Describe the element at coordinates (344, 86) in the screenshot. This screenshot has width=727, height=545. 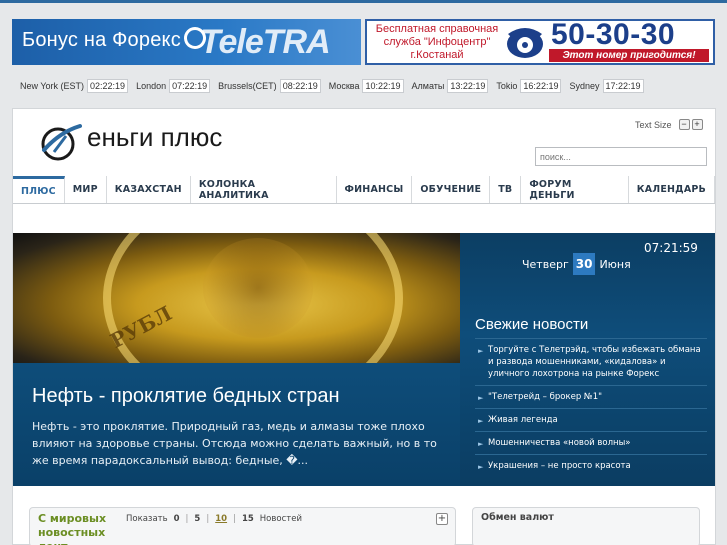
I see `clock-city: Москва` at that location.